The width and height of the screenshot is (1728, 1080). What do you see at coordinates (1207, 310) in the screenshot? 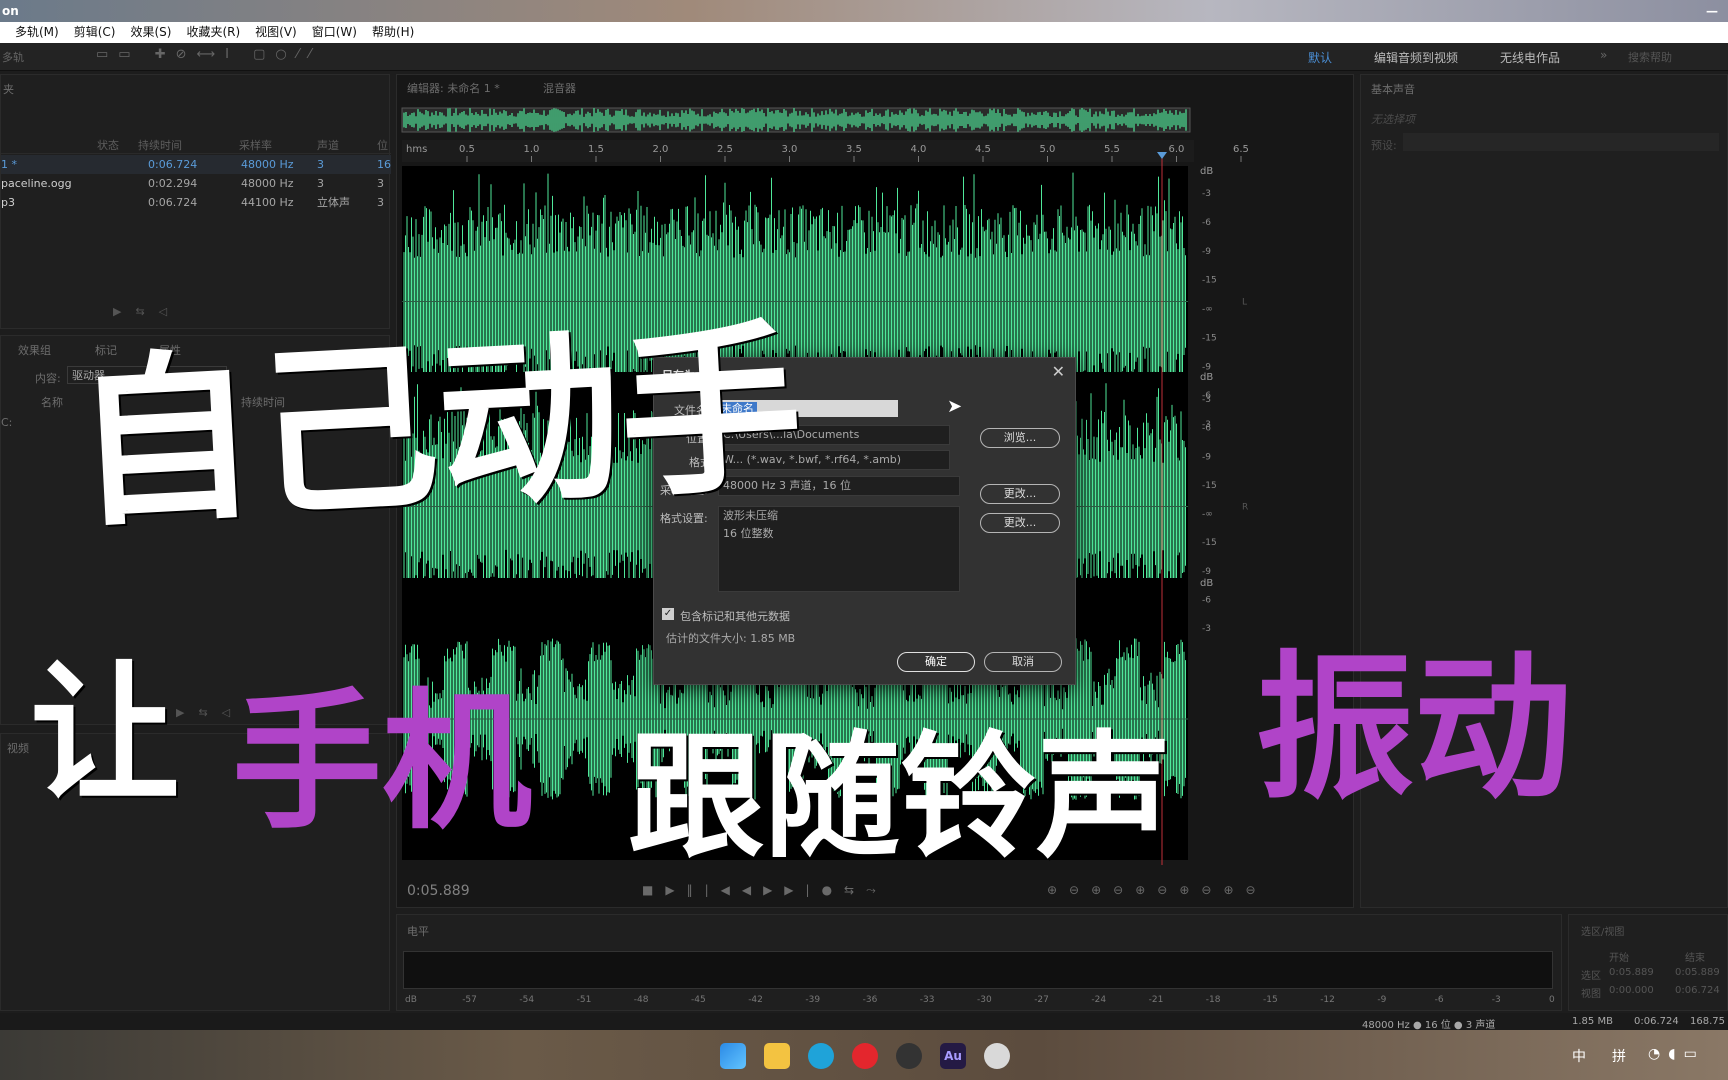
I see `db-tick-label: -∞` at bounding box center [1207, 310].